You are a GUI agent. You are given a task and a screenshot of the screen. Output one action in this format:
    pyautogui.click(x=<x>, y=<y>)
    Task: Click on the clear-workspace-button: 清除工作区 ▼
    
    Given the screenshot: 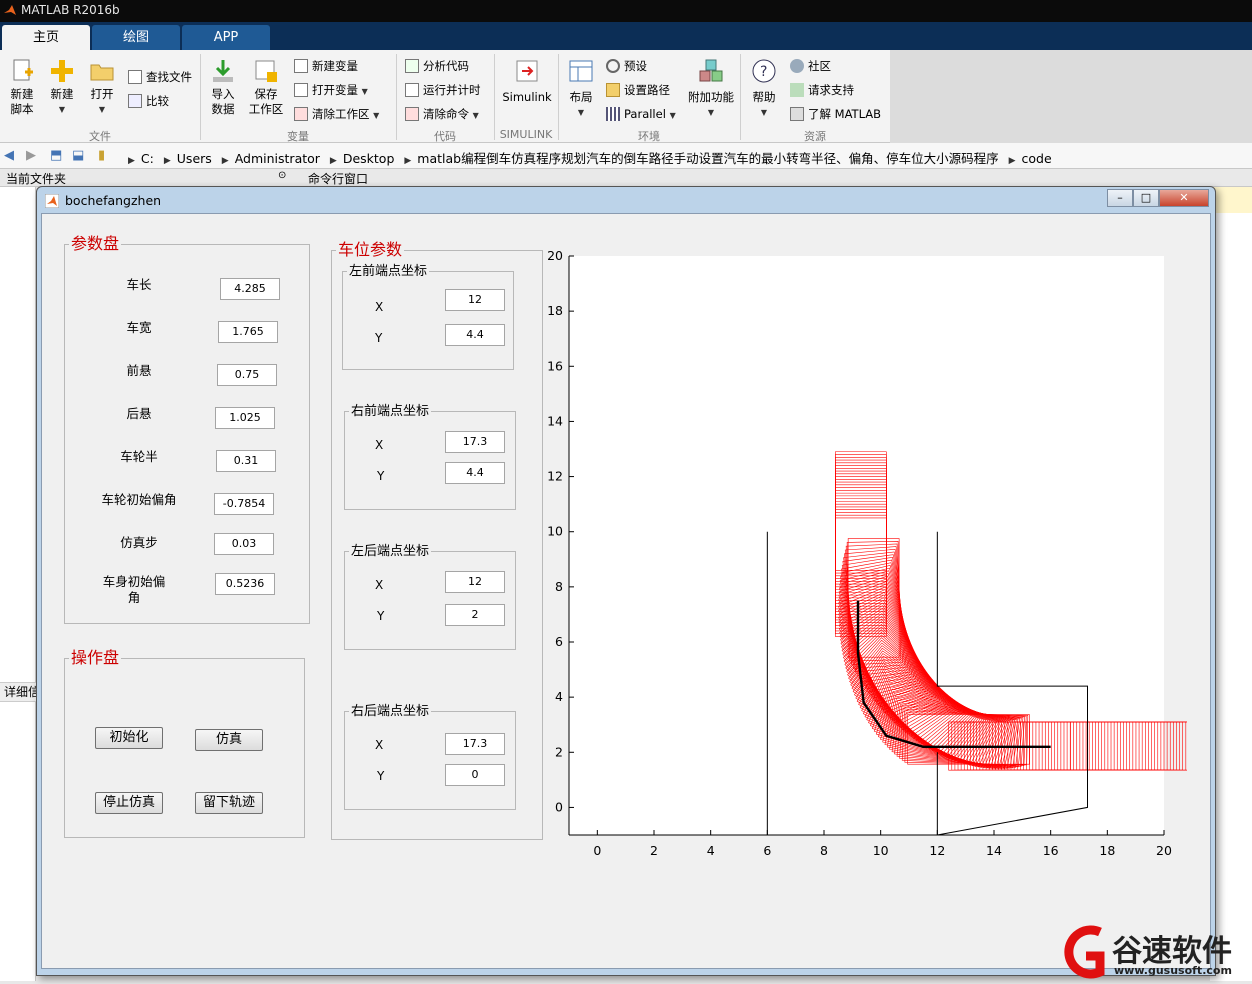 What is the action you would take?
    pyautogui.click(x=336, y=114)
    